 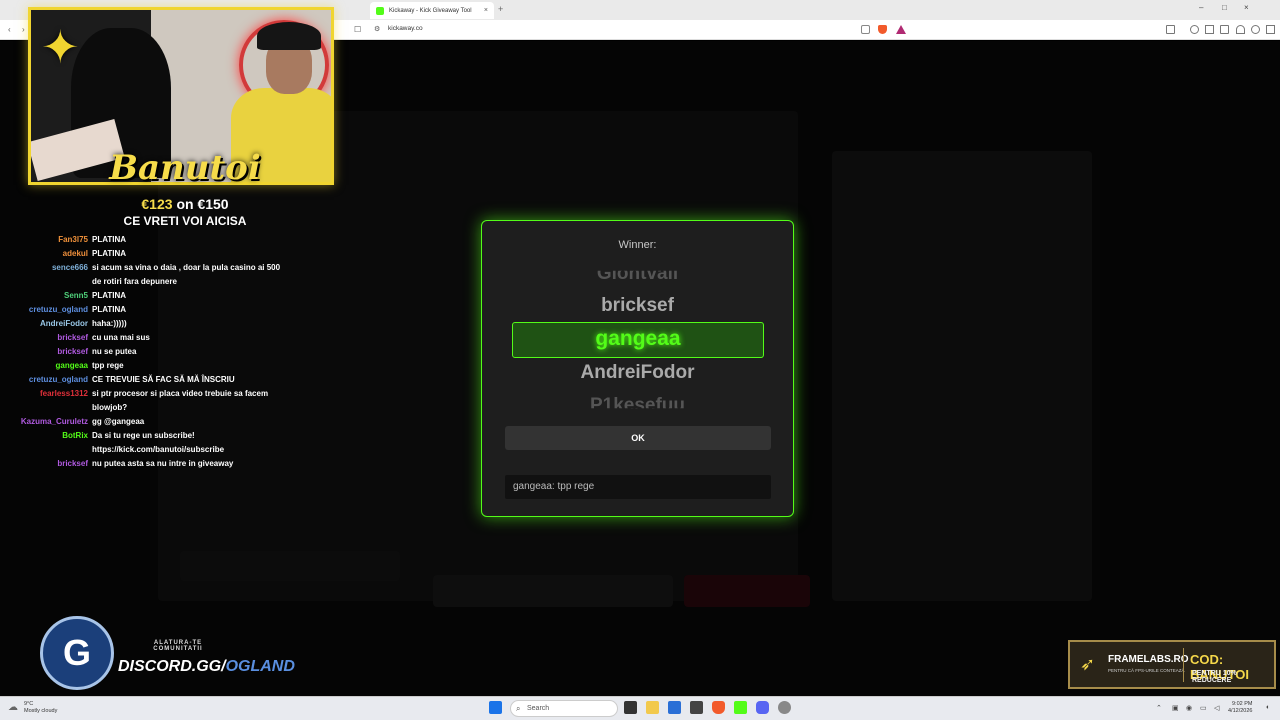 What do you see at coordinates (747, 591) in the screenshot?
I see `background-red-button` at bounding box center [747, 591].